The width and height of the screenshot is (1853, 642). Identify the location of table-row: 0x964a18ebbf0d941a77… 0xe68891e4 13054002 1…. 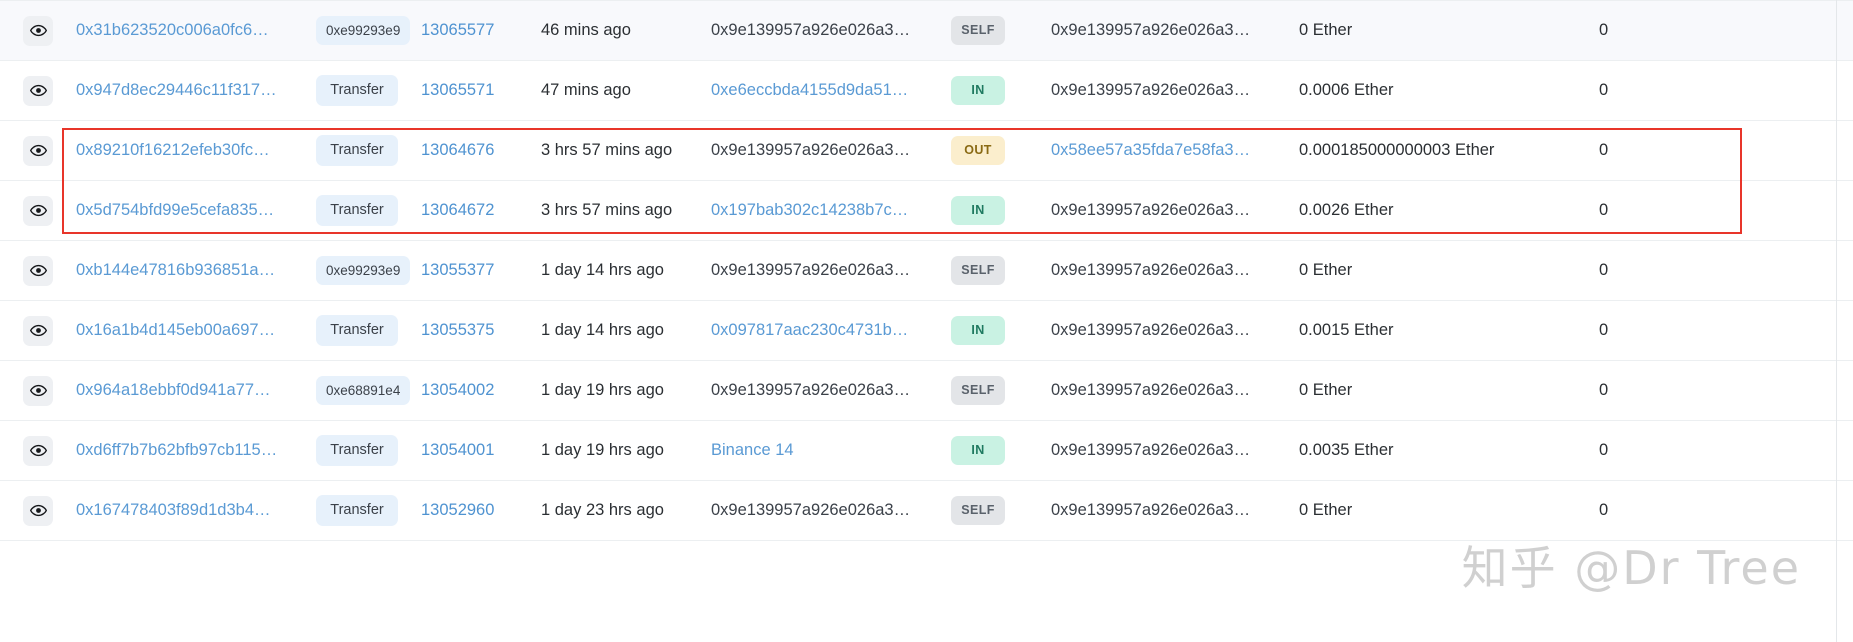
(926, 390).